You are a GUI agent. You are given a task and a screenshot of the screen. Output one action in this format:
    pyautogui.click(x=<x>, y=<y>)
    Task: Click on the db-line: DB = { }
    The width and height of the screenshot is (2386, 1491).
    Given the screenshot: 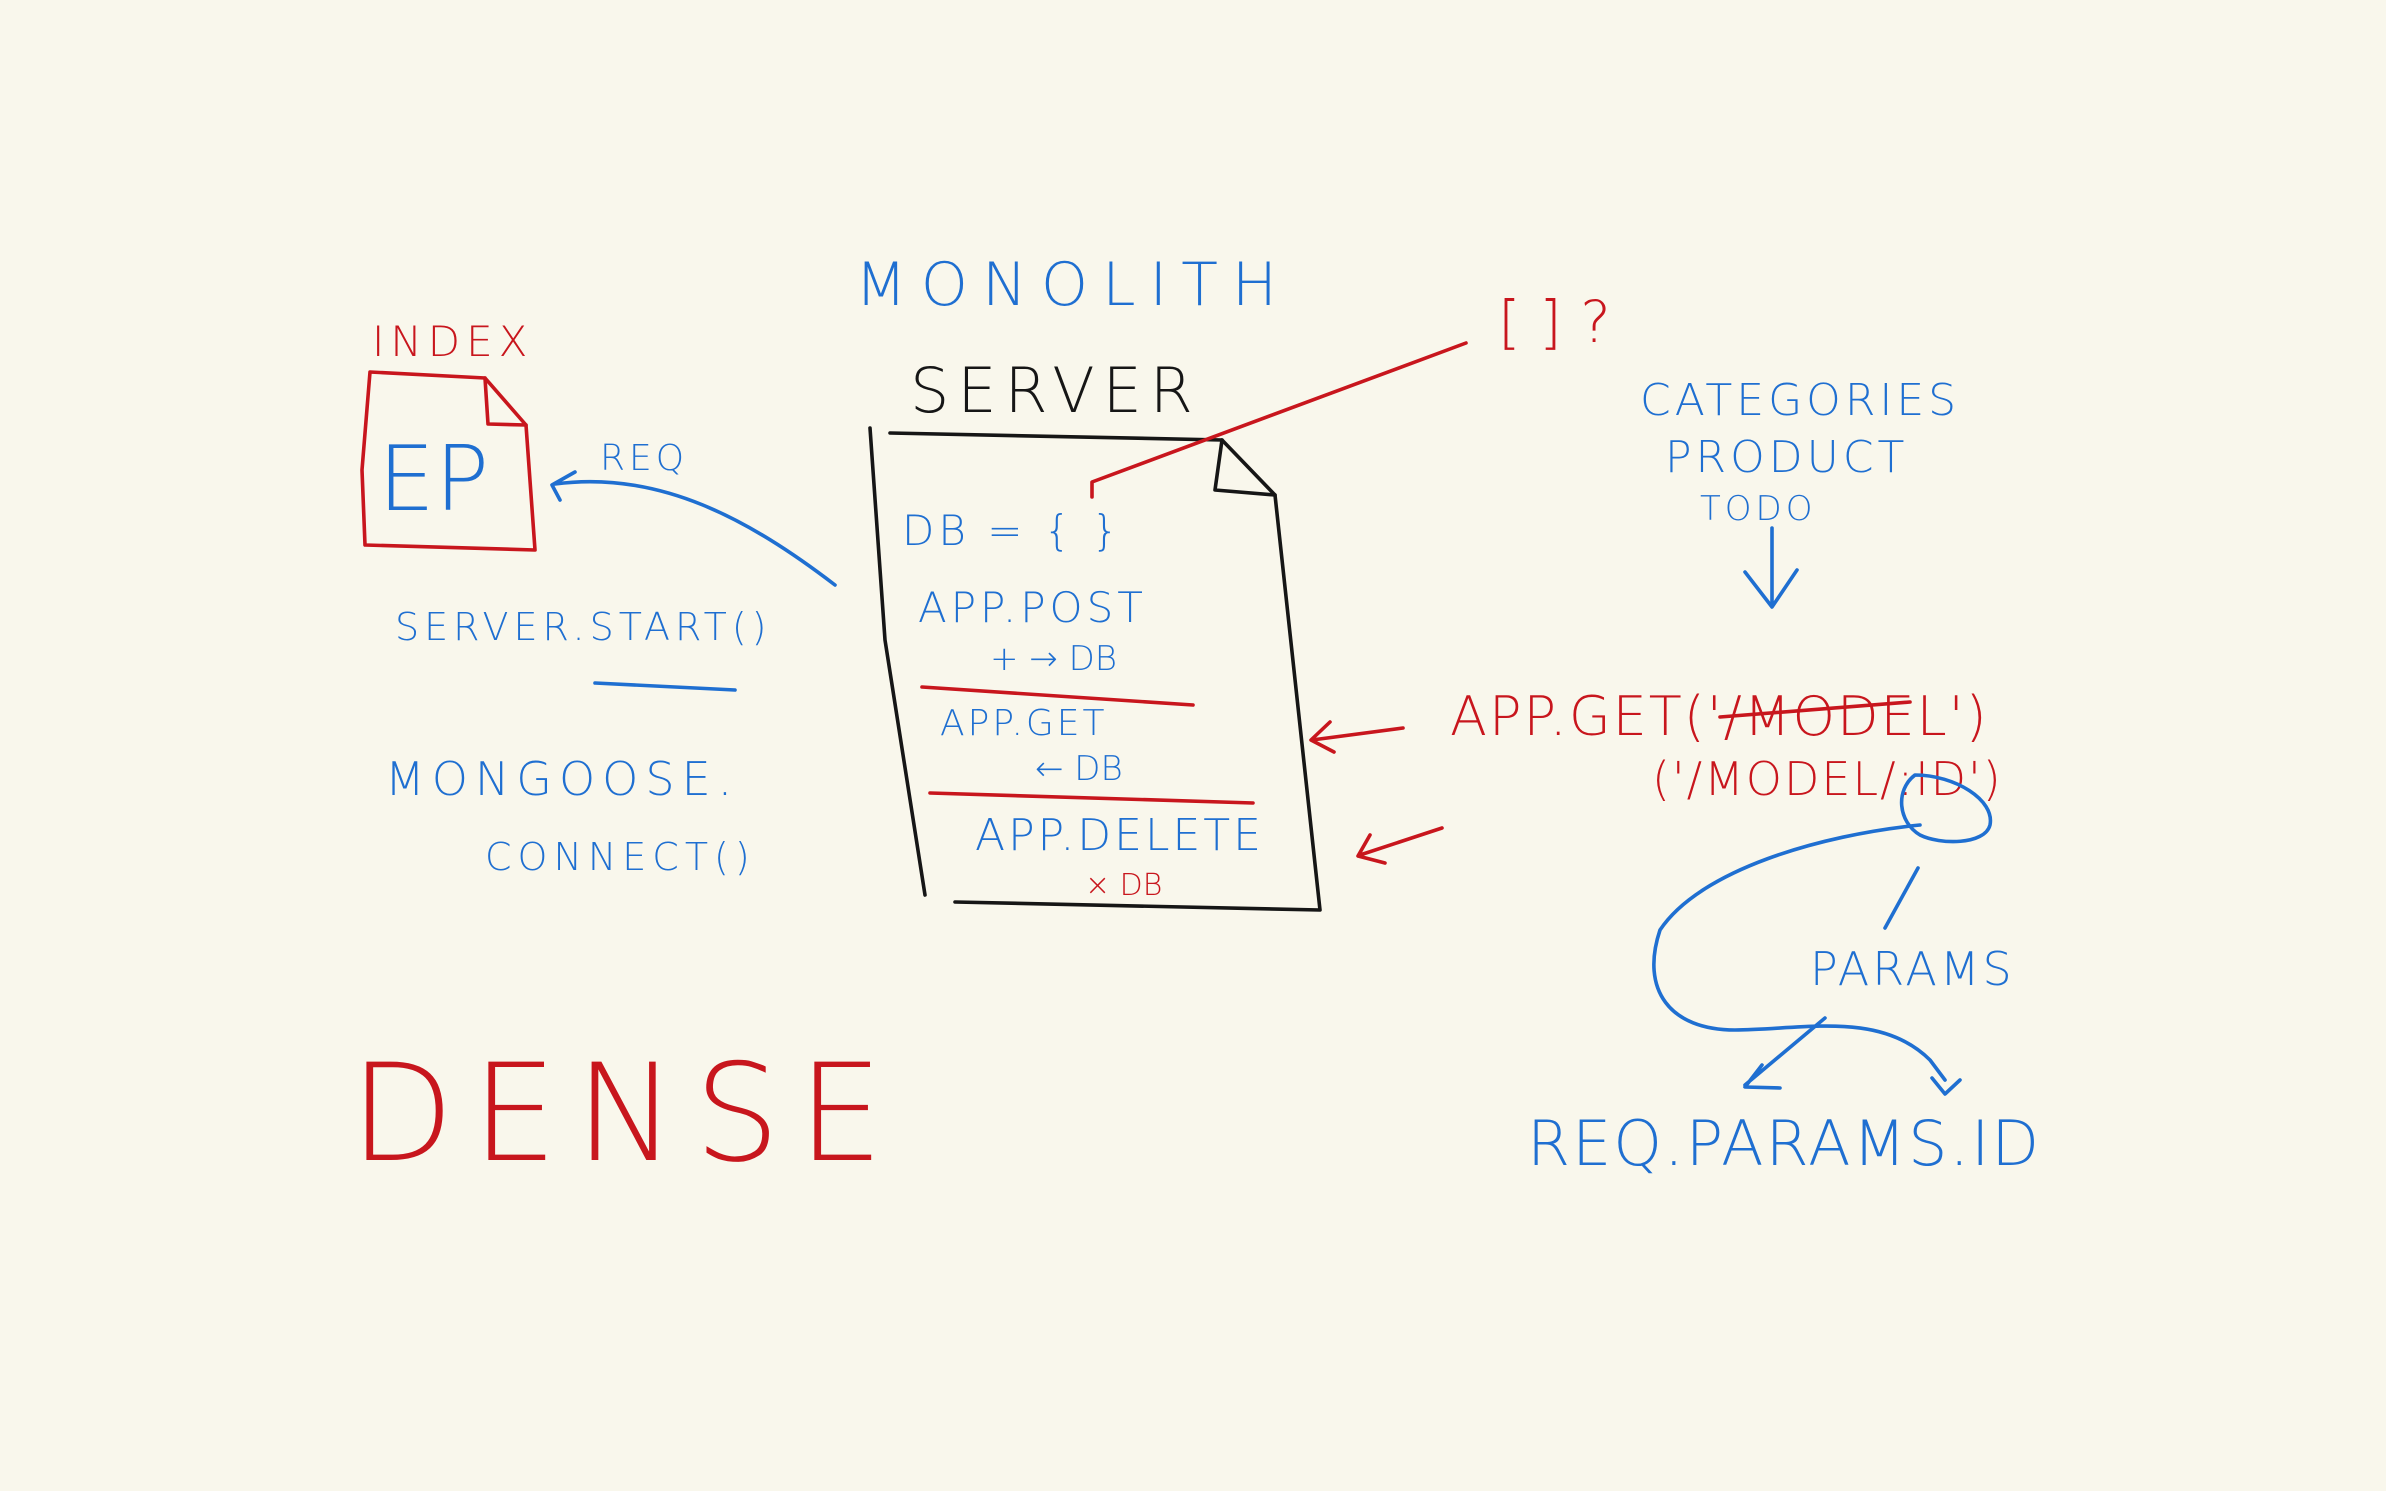 What is the action you would take?
    pyautogui.click(x=1012, y=530)
    